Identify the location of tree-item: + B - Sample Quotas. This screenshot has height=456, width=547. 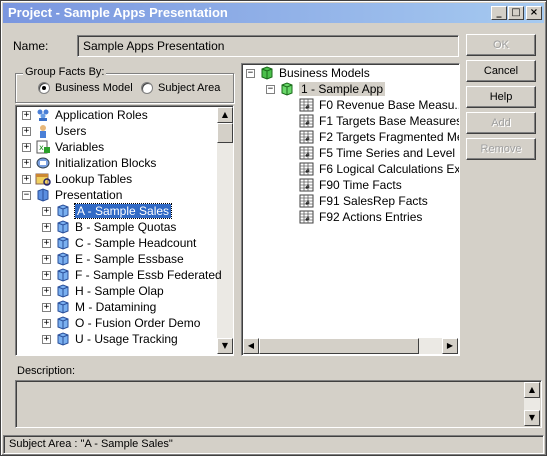
(109, 227).